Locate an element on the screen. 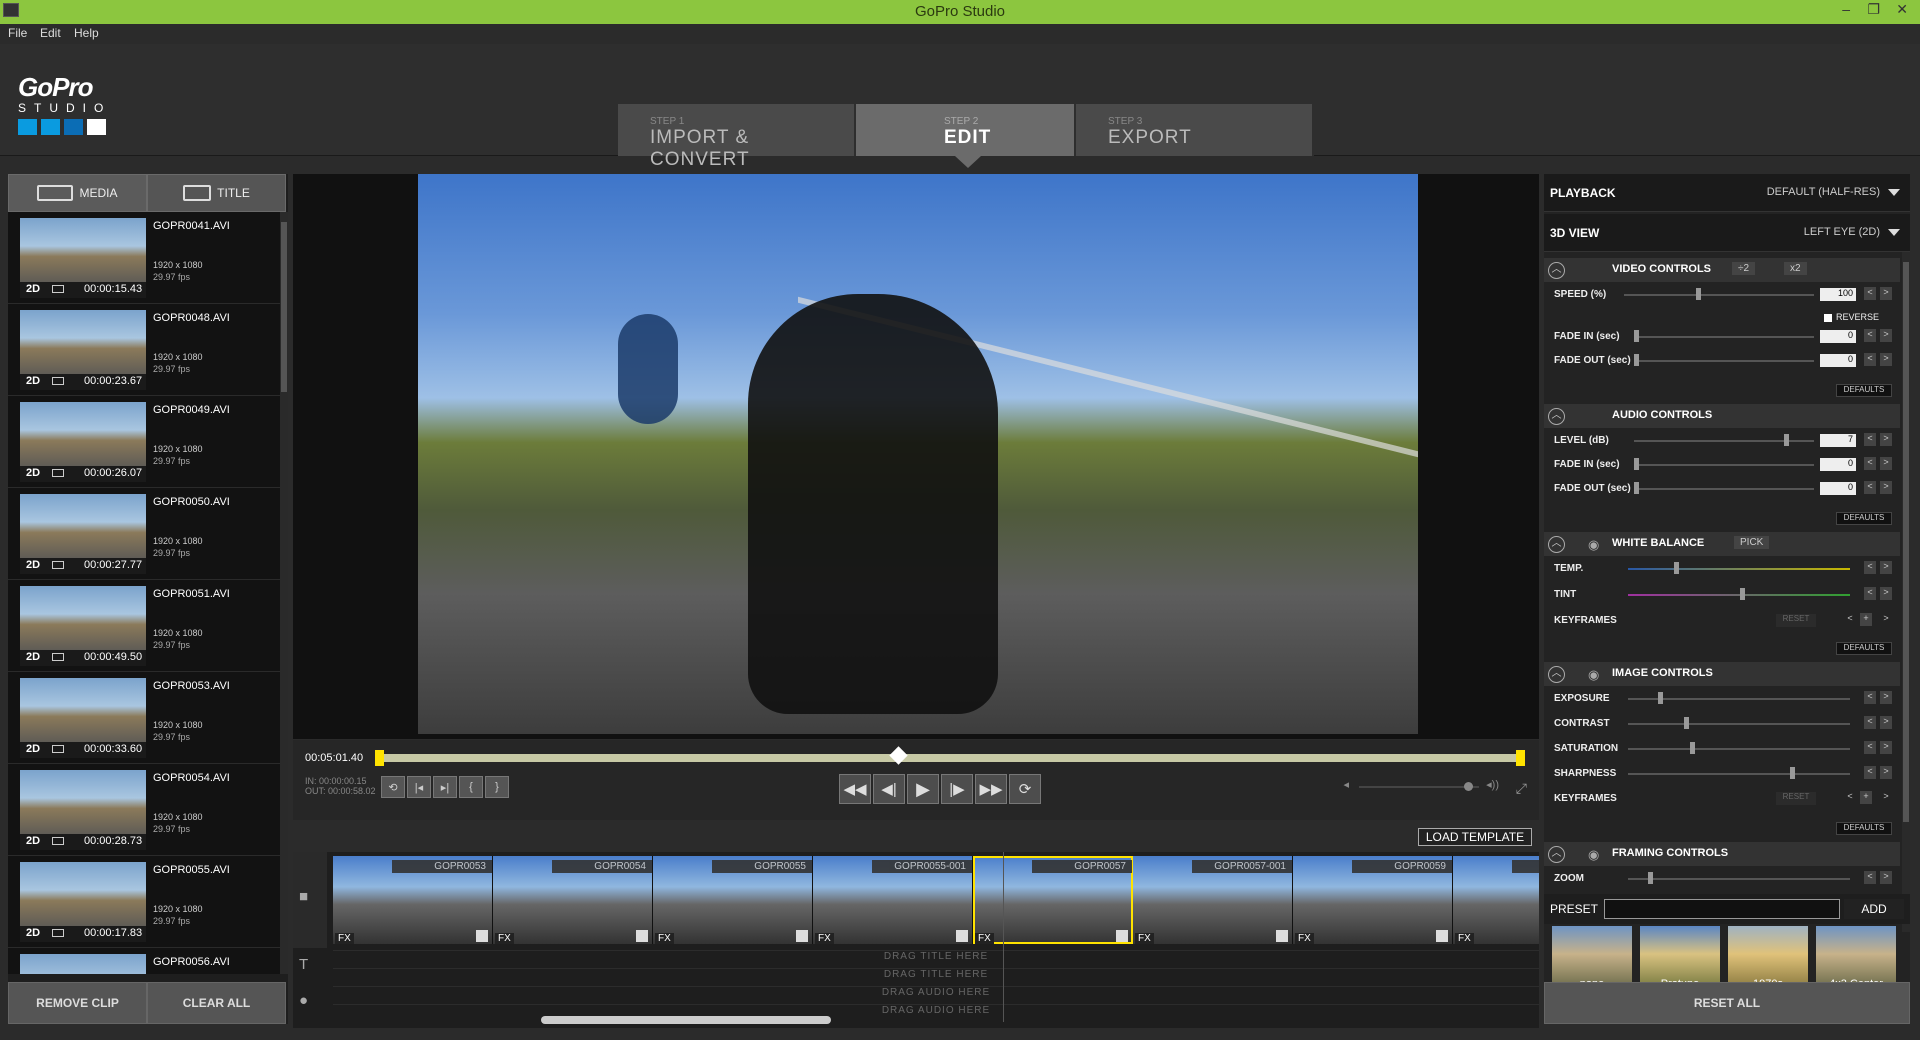 The height and width of the screenshot is (1040, 1920). reset-all-button: RESET ALL is located at coordinates (1727, 1003).